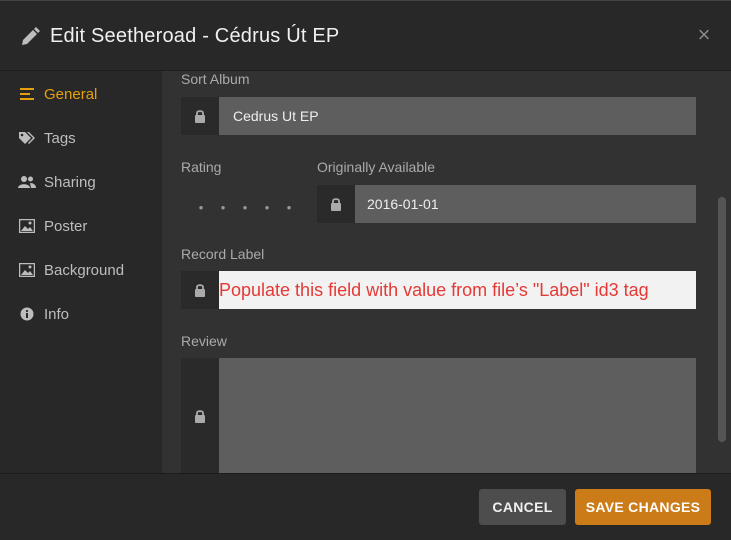  I want to click on sidebar-item-background: Background, so click(71, 270).